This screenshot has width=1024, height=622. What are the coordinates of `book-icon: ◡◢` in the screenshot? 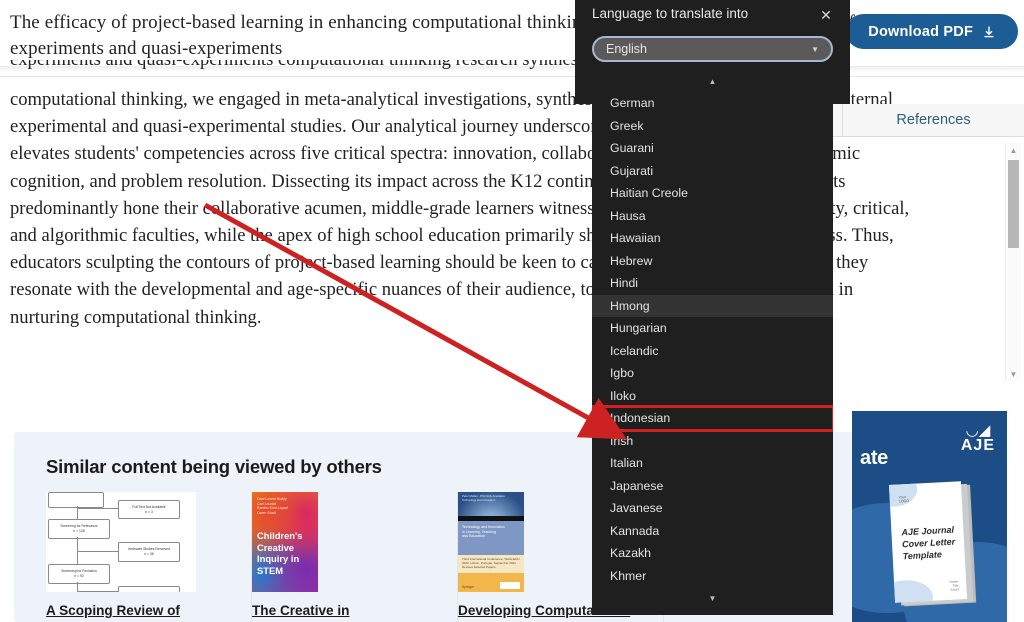 It's located at (978, 430).